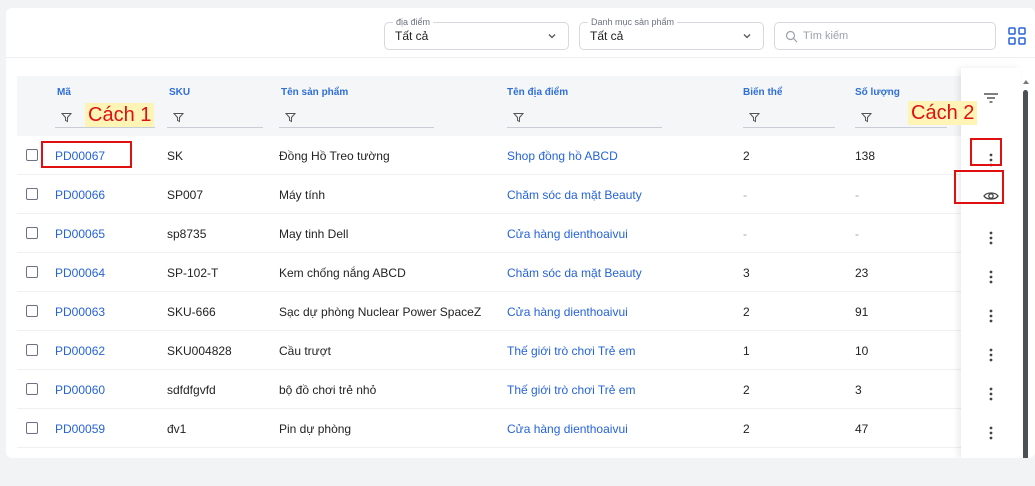  I want to click on scroll-up-icon, so click(1026, 82).